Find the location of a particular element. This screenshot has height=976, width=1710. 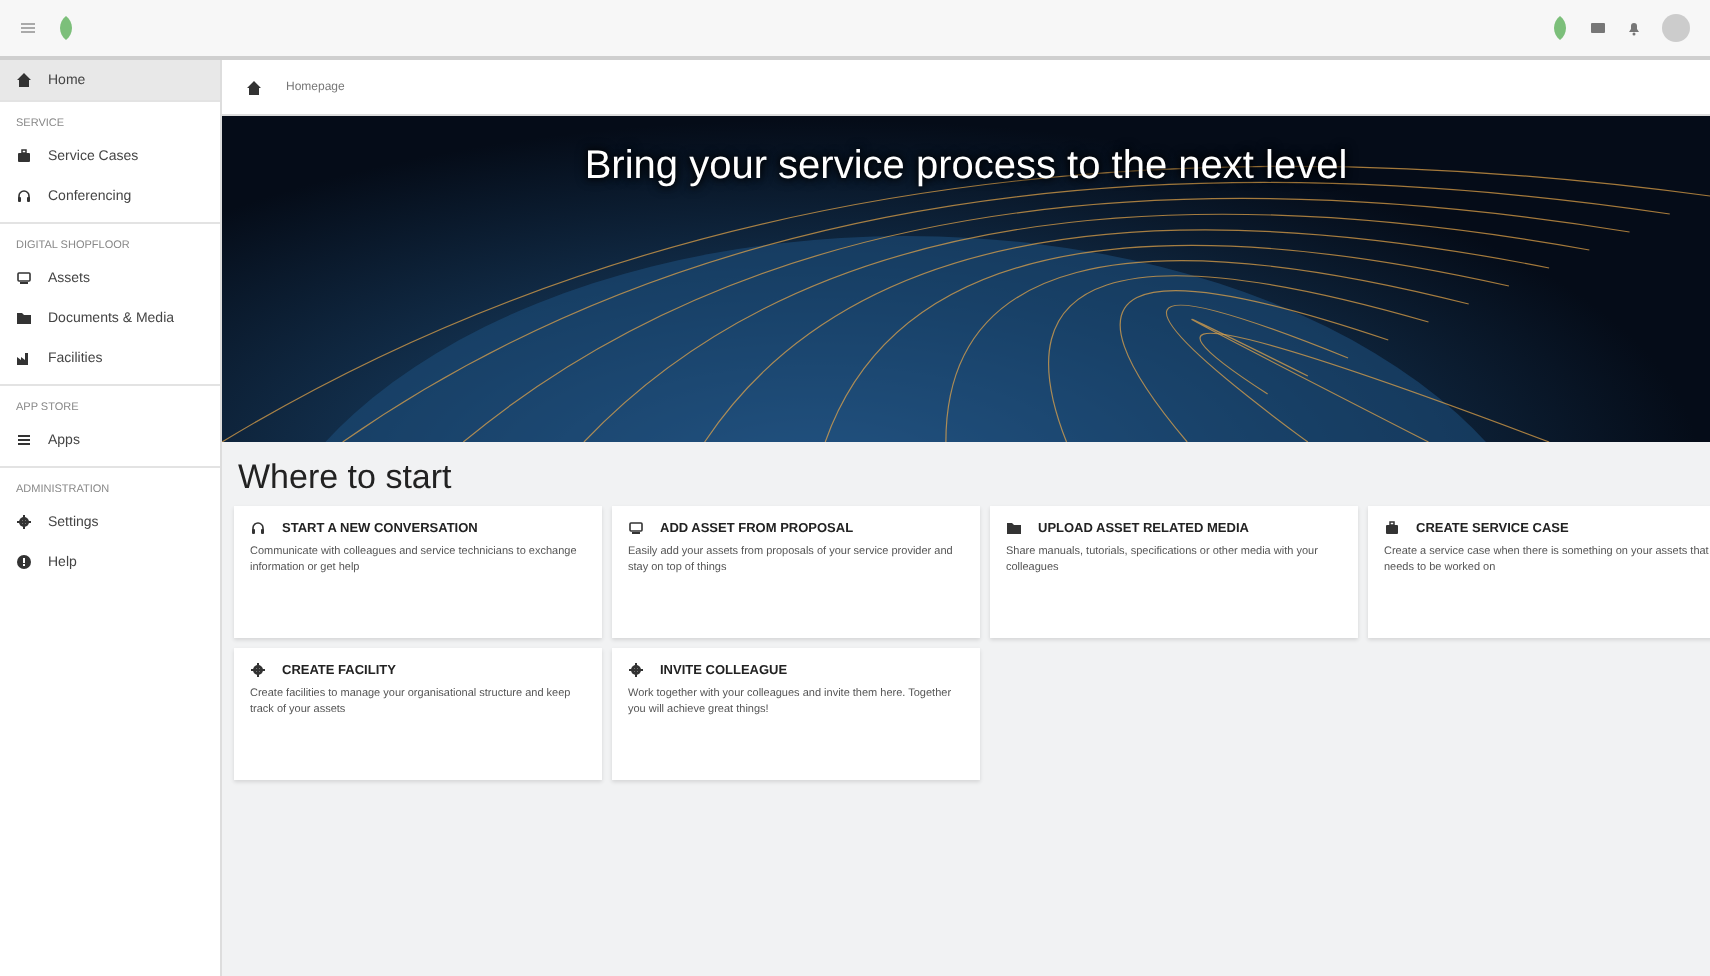

help-icon is located at coordinates (24, 562).